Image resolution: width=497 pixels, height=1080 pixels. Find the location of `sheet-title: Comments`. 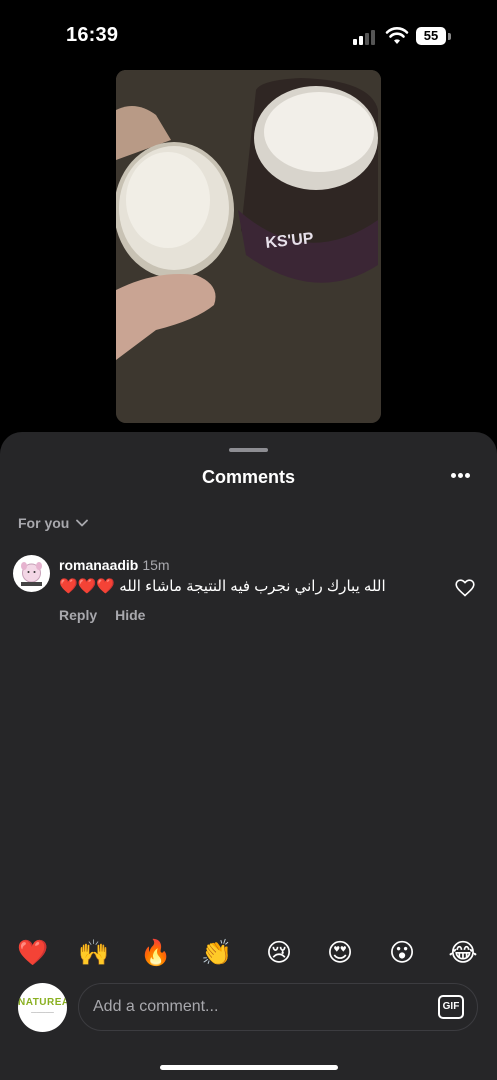

sheet-title: Comments is located at coordinates (248, 477).